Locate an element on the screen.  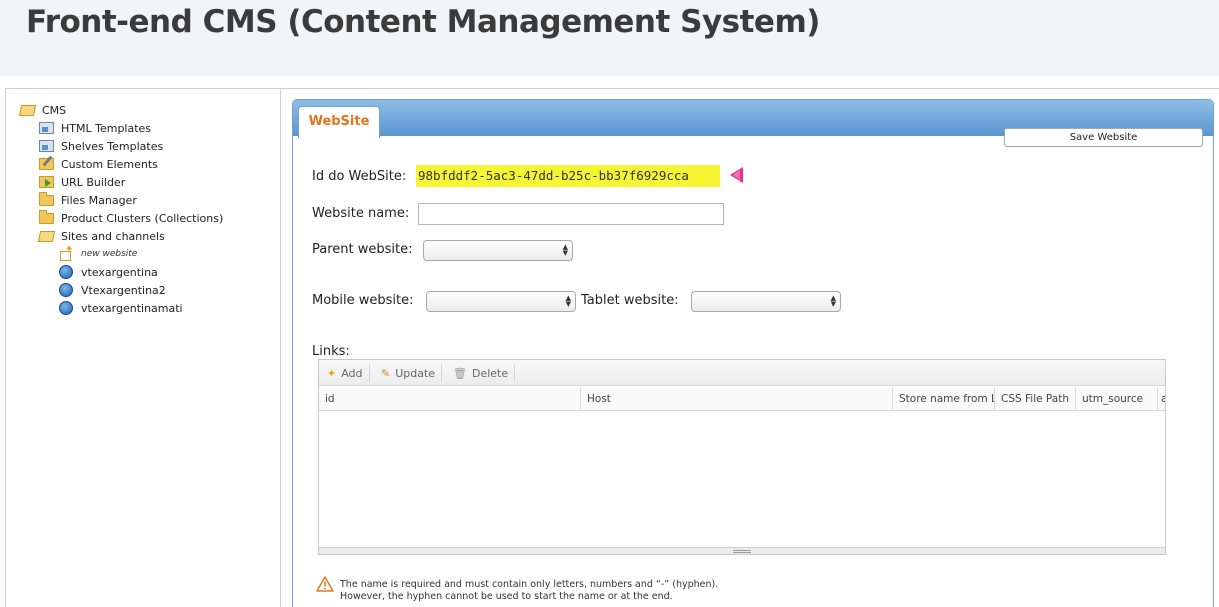
add-link-button: ✦ Add is located at coordinates (345, 373).